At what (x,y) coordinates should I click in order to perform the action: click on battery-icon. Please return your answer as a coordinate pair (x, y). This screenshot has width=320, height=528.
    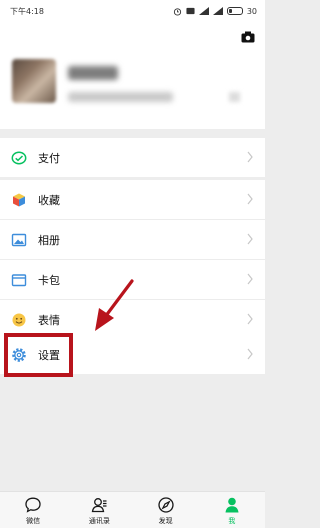
    Looking at the image, I should click on (234, 11).